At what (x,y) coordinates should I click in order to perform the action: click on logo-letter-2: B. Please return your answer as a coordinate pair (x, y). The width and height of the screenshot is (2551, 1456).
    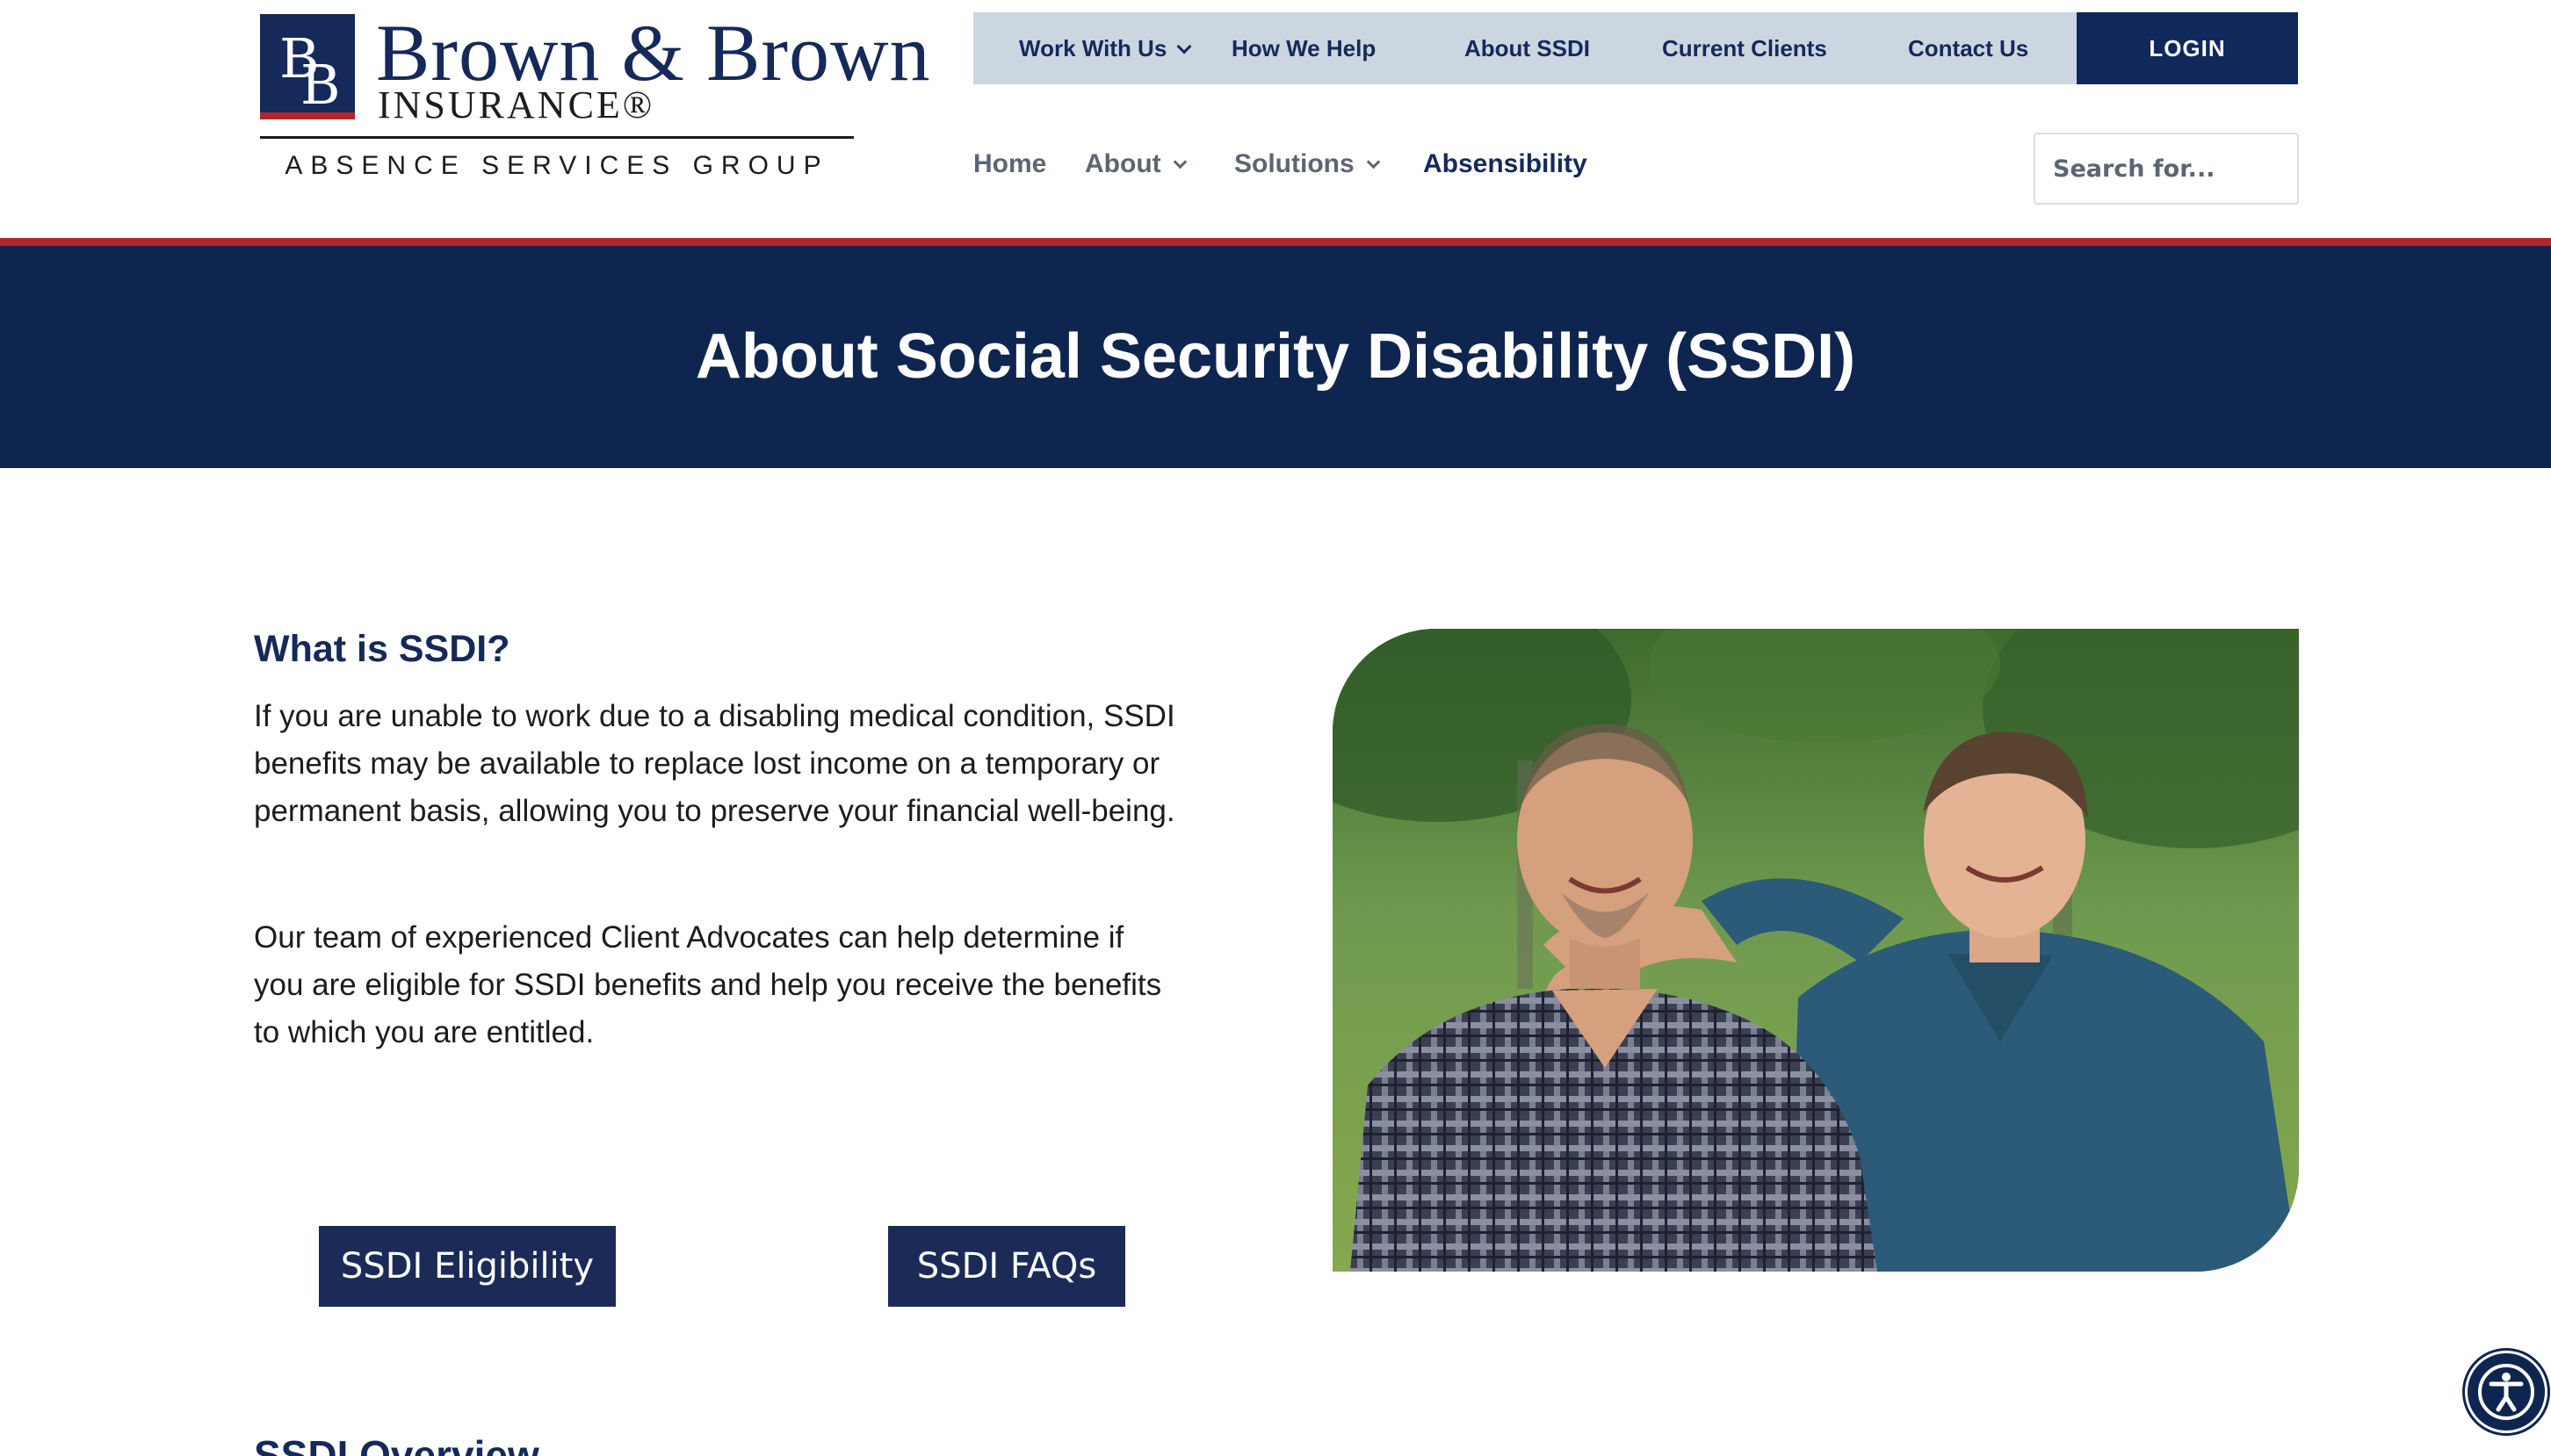
    Looking at the image, I should click on (321, 85).